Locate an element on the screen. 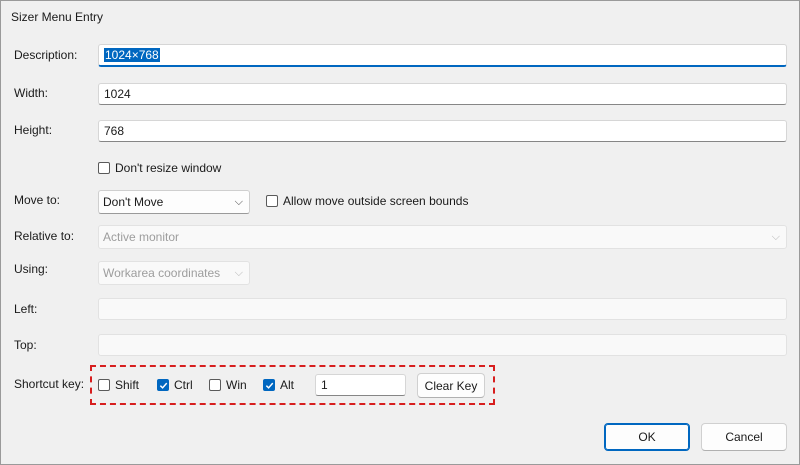  dont-resize-label: Don't resize window is located at coordinates (168, 168).